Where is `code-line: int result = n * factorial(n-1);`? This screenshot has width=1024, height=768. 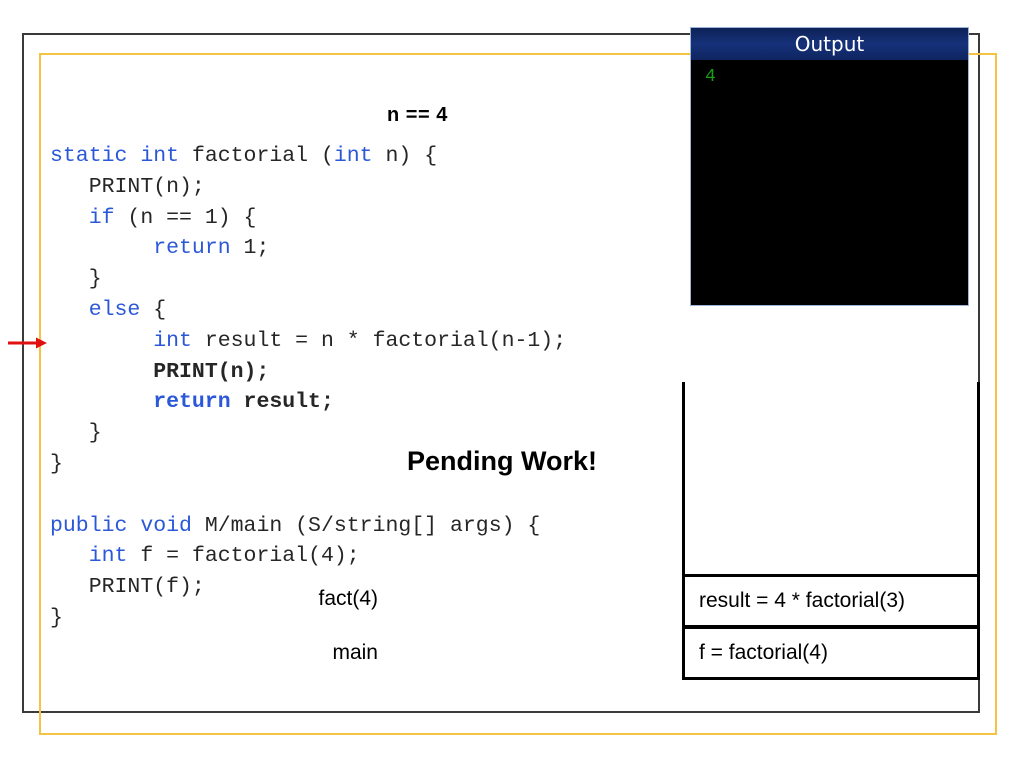
code-line: int result = n * factorial(n-1); is located at coordinates (360, 341).